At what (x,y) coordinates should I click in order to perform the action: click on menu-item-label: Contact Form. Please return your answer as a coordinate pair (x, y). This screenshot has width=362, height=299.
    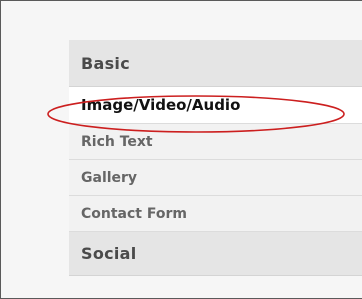
    Looking at the image, I should click on (134, 213).